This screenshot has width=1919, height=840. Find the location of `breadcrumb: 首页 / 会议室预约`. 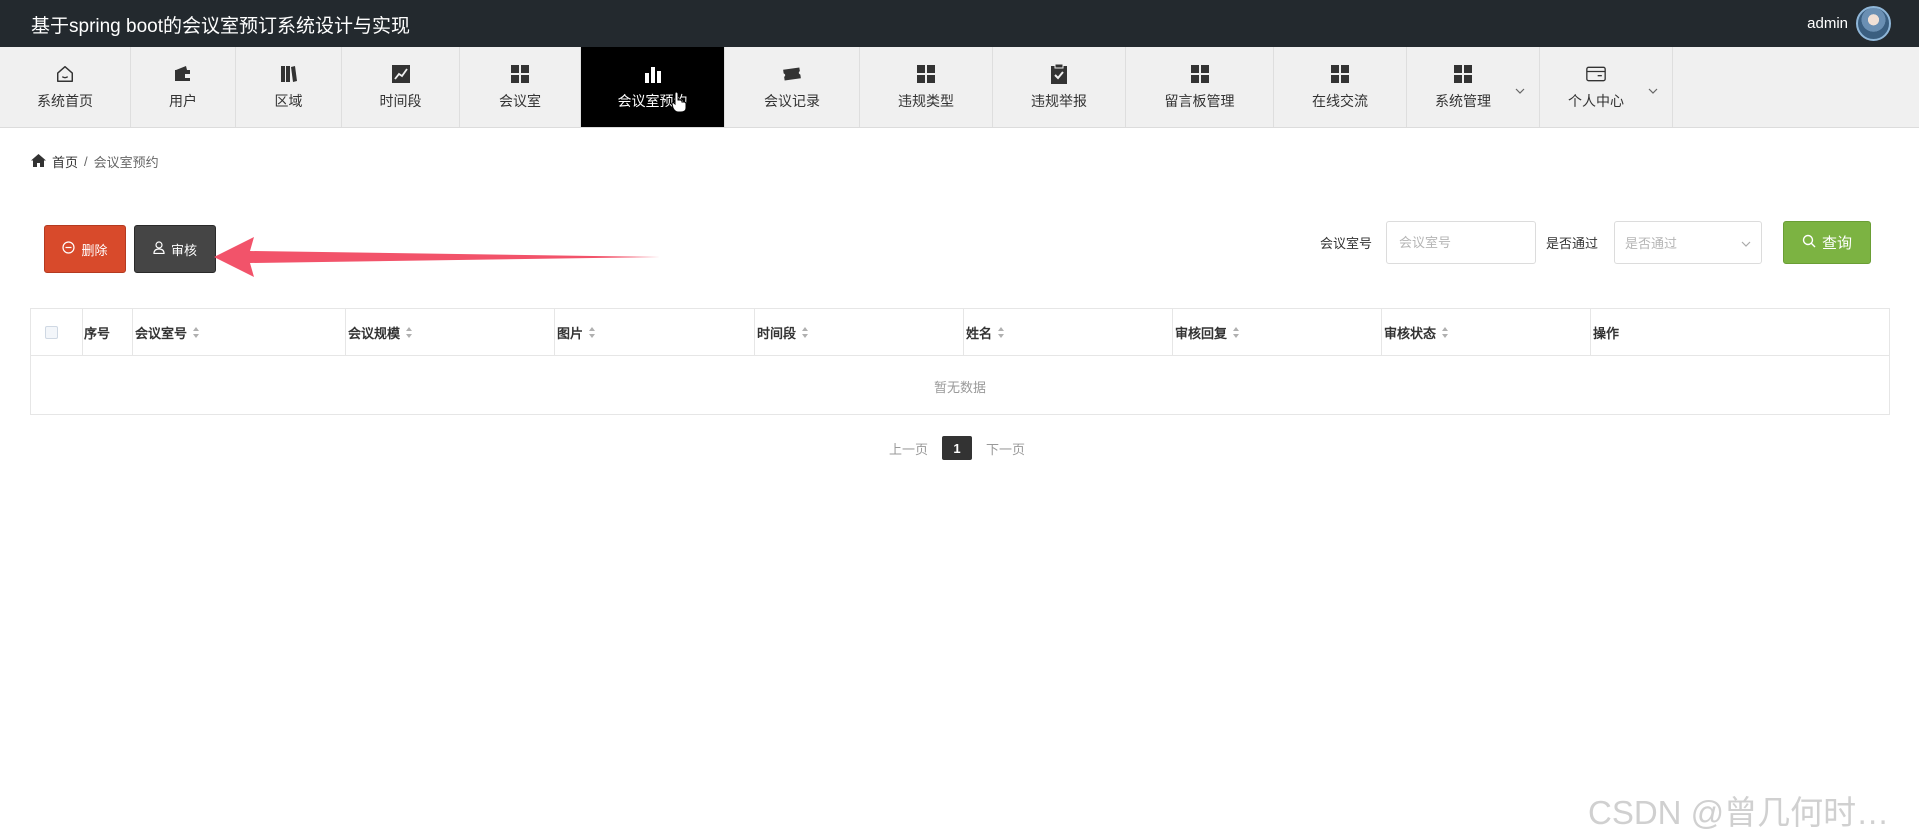

breadcrumb: 首页 / 会议室预约 is located at coordinates (95, 161).